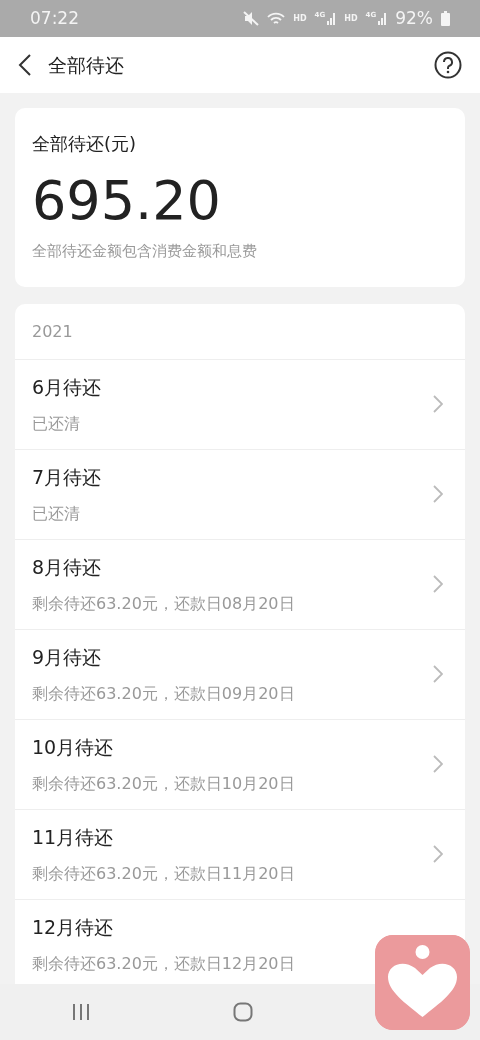  What do you see at coordinates (67, 568) in the screenshot?
I see `bill-title: 8月待还` at bounding box center [67, 568].